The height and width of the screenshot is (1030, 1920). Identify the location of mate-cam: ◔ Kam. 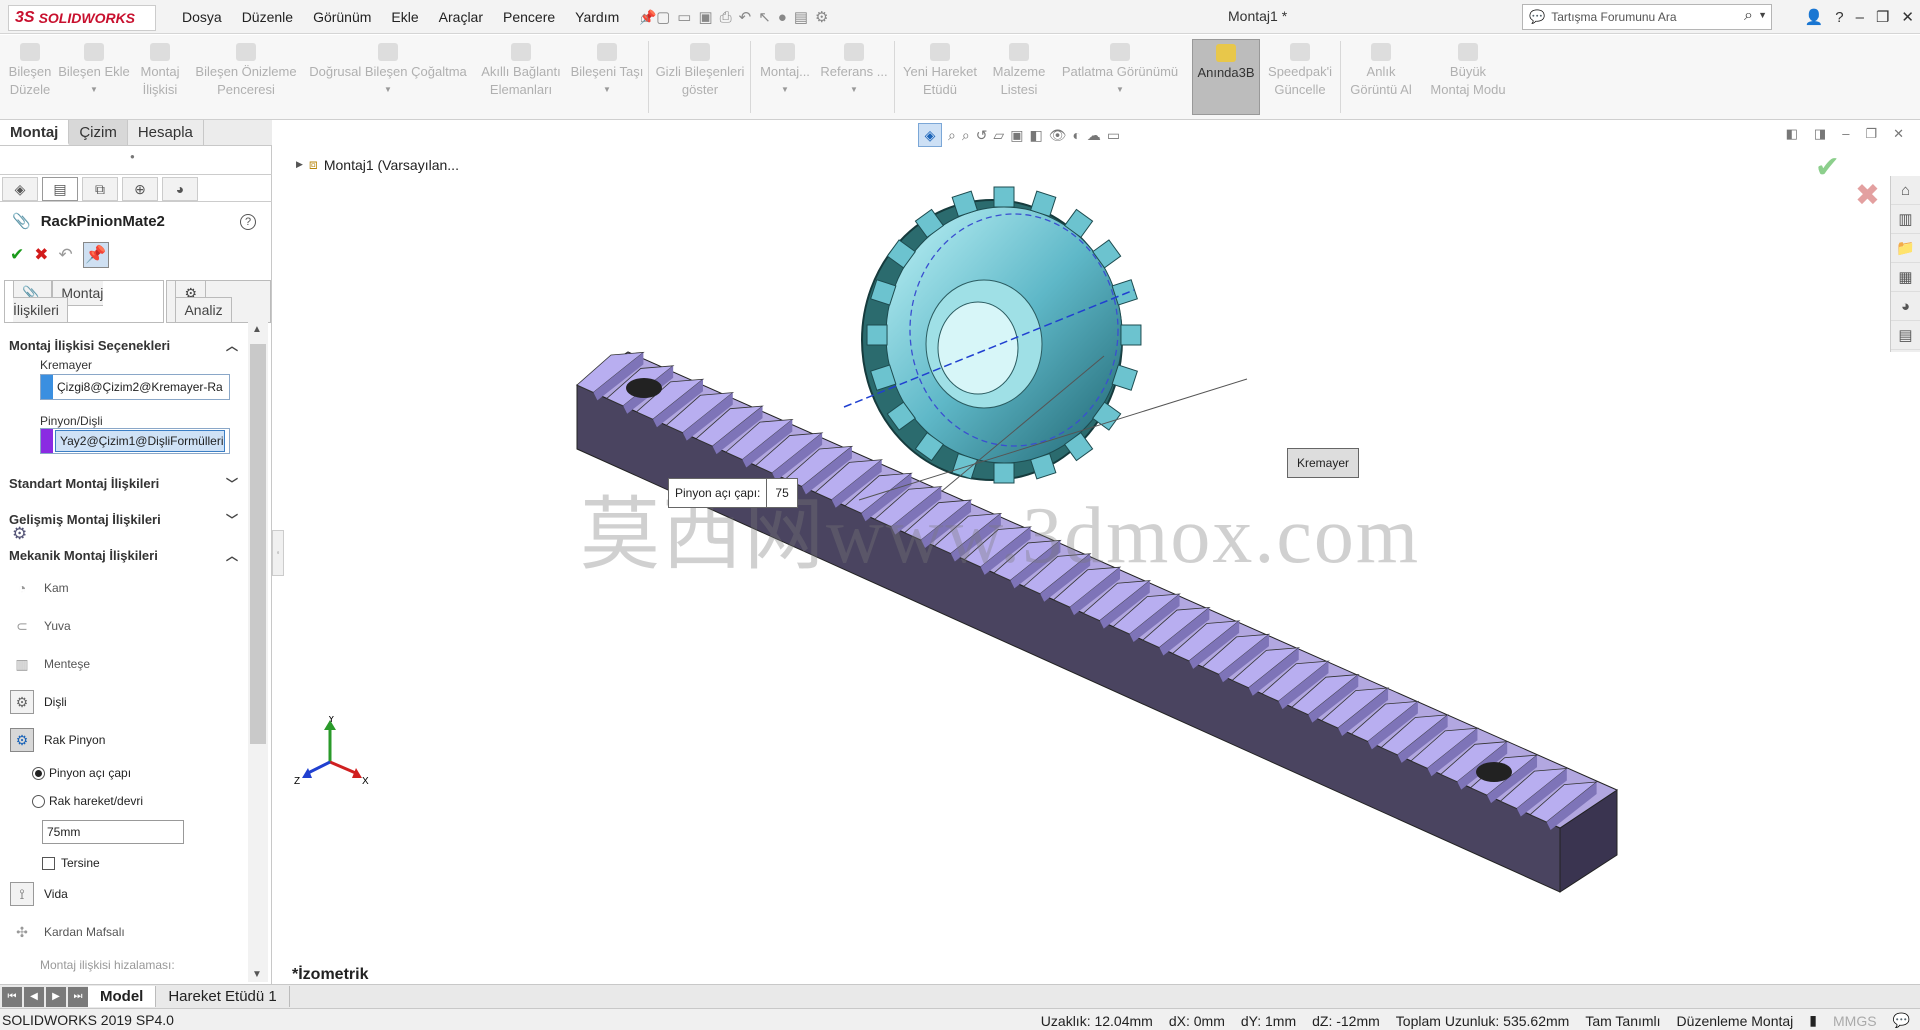
(39, 588).